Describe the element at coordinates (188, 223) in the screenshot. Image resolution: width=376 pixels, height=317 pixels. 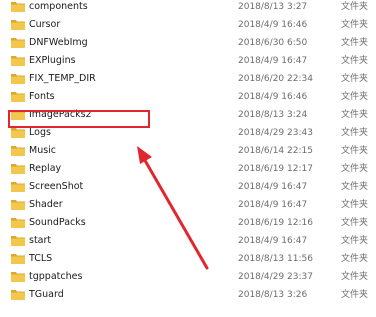
I see `folder-row: SoundPacks 2018/6/19 12:16 文件夹` at that location.